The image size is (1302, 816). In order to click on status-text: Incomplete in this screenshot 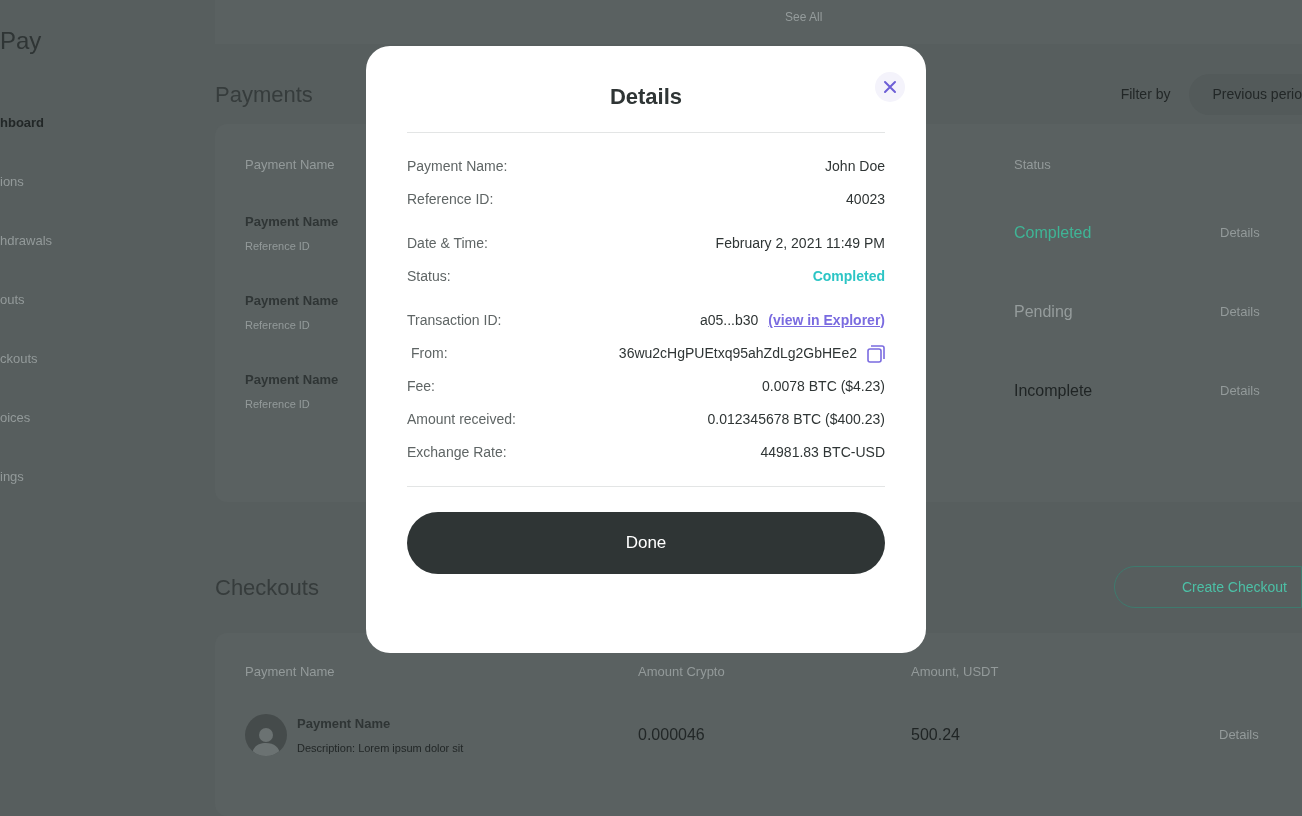, I will do `click(1054, 391)`.